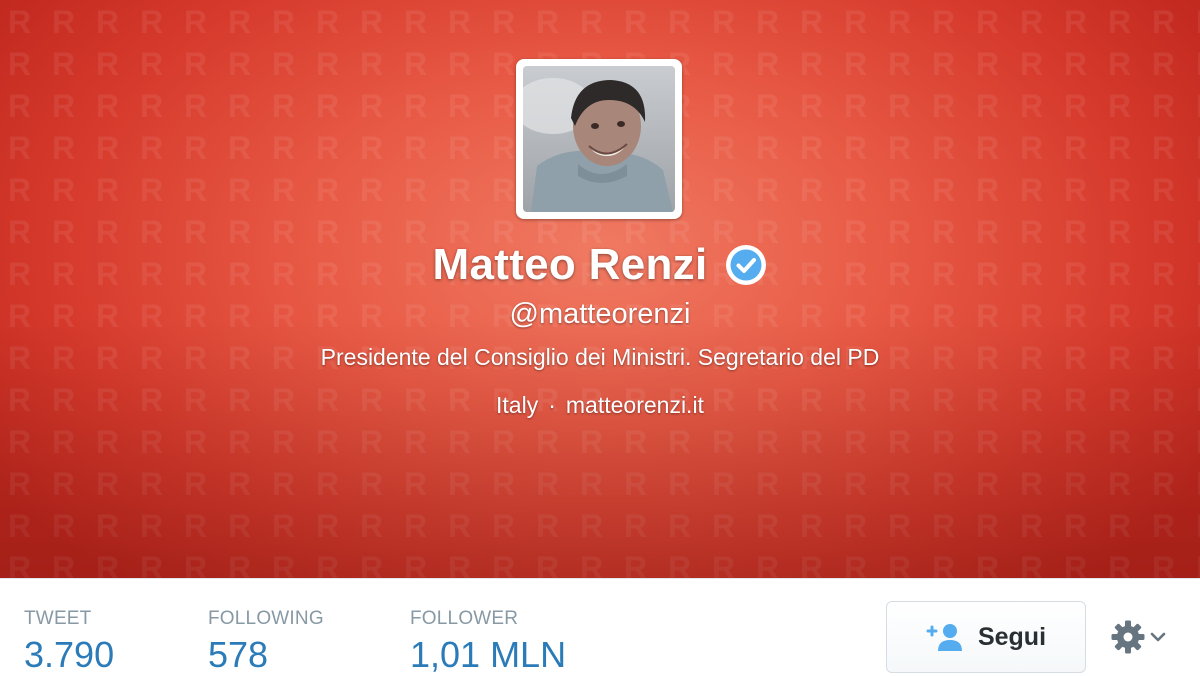 The width and height of the screenshot is (1200, 676). What do you see at coordinates (1128, 637) in the screenshot?
I see `gear-icon` at bounding box center [1128, 637].